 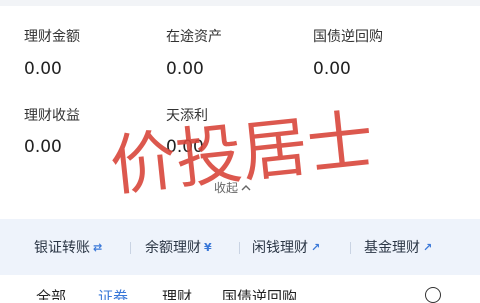 I want to click on stat-value-tiantianli: 0.00, so click(x=185, y=147).